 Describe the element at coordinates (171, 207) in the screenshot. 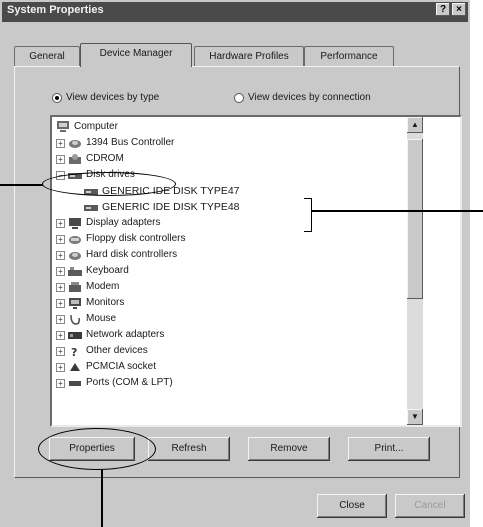

I see `tree-item-label: GENERIC IDE DISK TYPE48` at that location.